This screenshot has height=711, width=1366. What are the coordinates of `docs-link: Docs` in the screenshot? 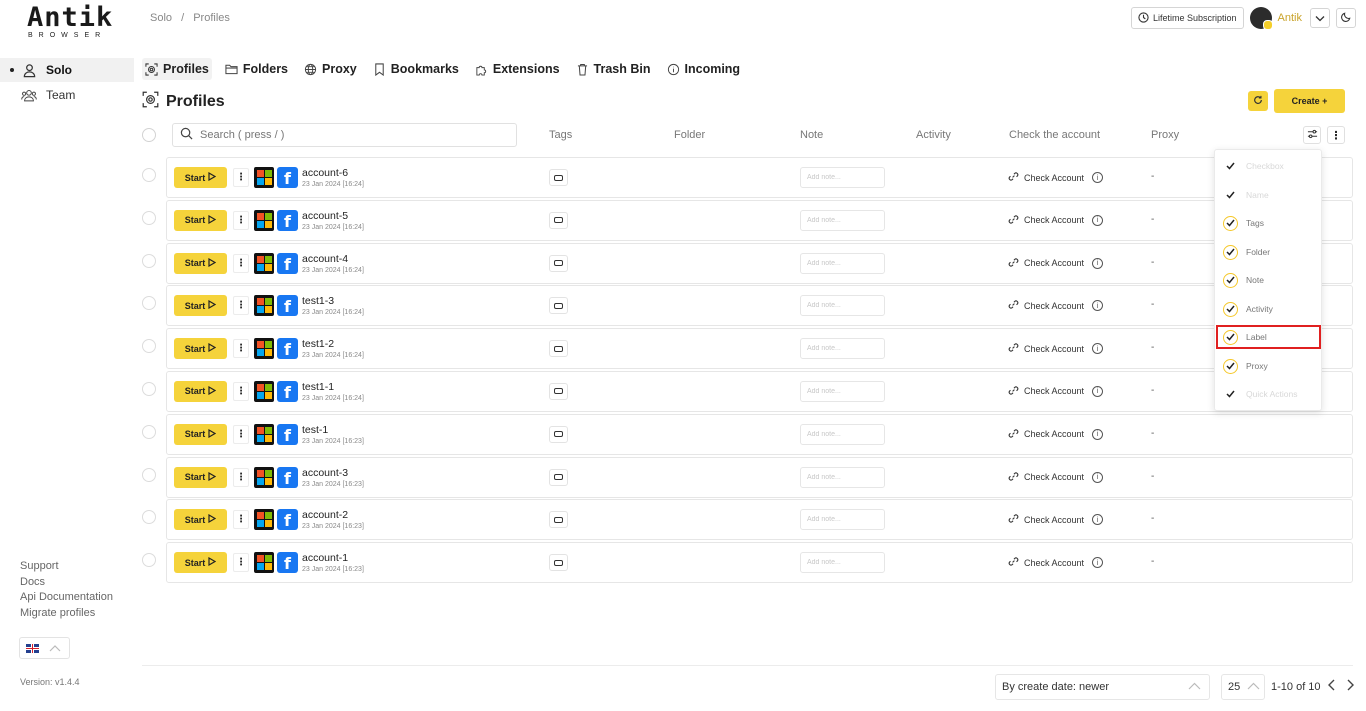 It's located at (66, 583).